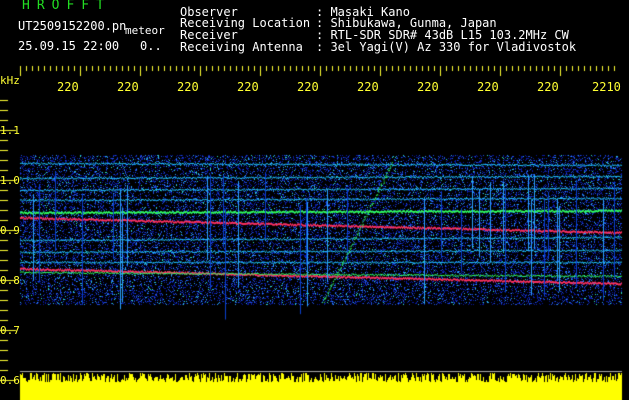 This screenshot has height=400, width=629. Describe the element at coordinates (10, 180) in the screenshot. I see `y-tick: 1.0` at that location.